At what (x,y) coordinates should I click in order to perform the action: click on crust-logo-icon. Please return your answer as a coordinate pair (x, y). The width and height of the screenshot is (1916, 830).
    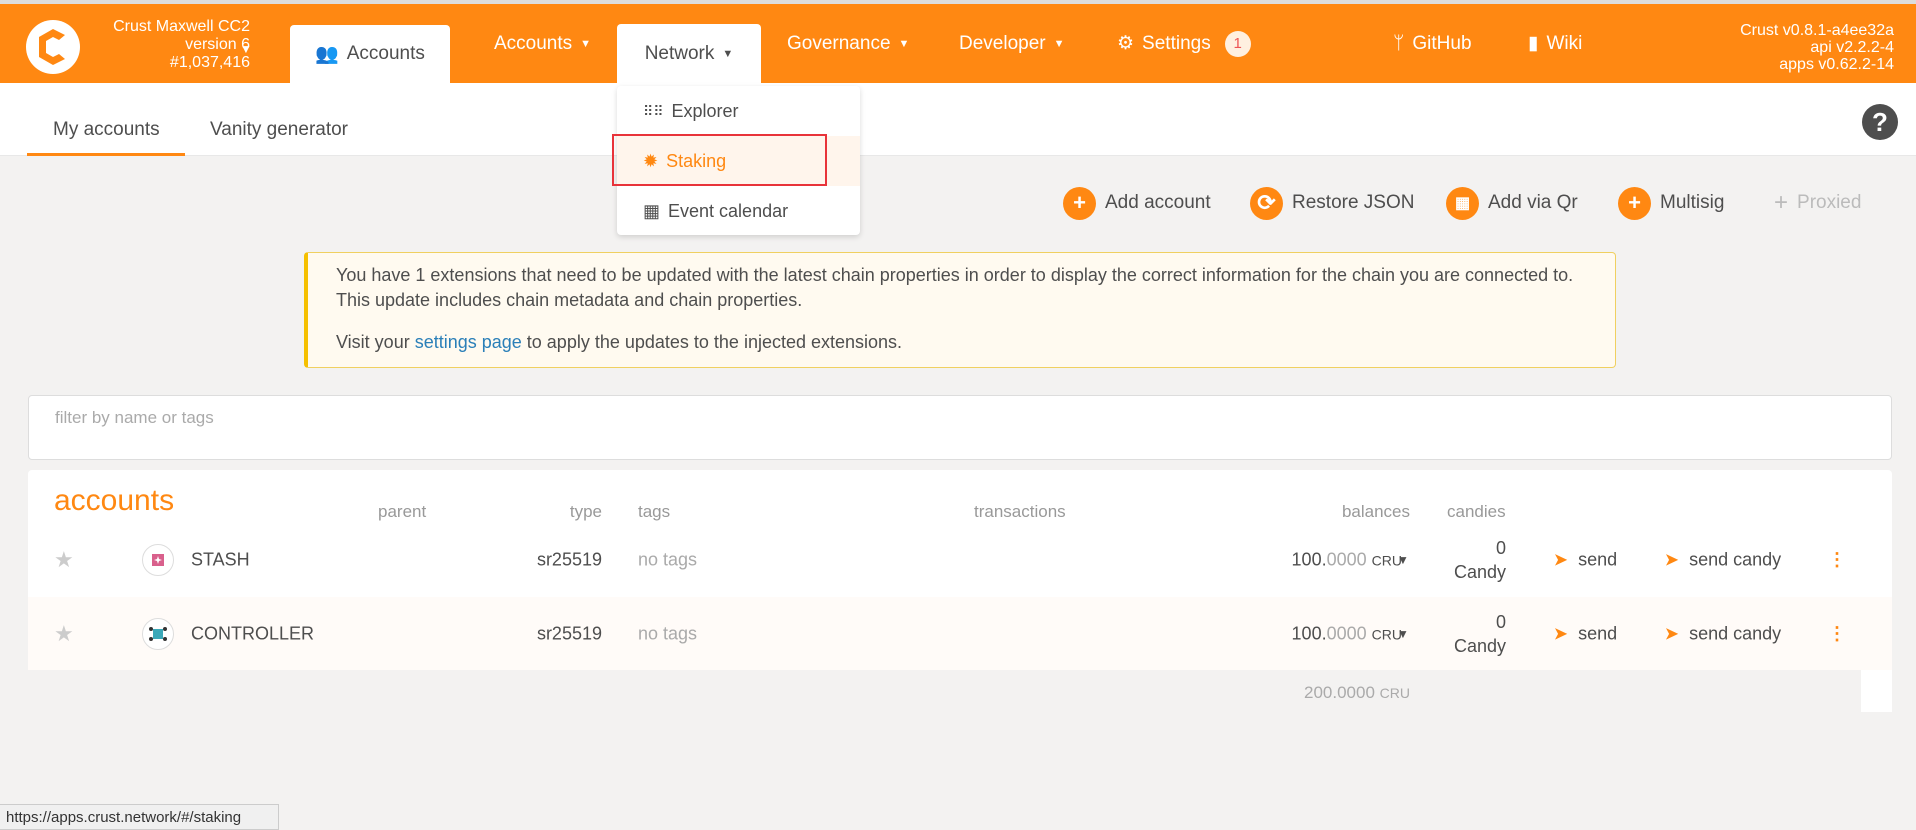
    Looking at the image, I should click on (53, 47).